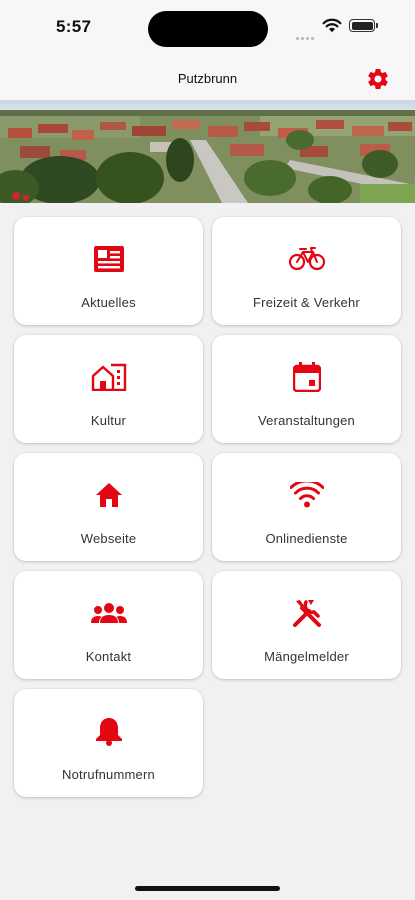  What do you see at coordinates (108, 613) in the screenshot?
I see `group-icon` at bounding box center [108, 613].